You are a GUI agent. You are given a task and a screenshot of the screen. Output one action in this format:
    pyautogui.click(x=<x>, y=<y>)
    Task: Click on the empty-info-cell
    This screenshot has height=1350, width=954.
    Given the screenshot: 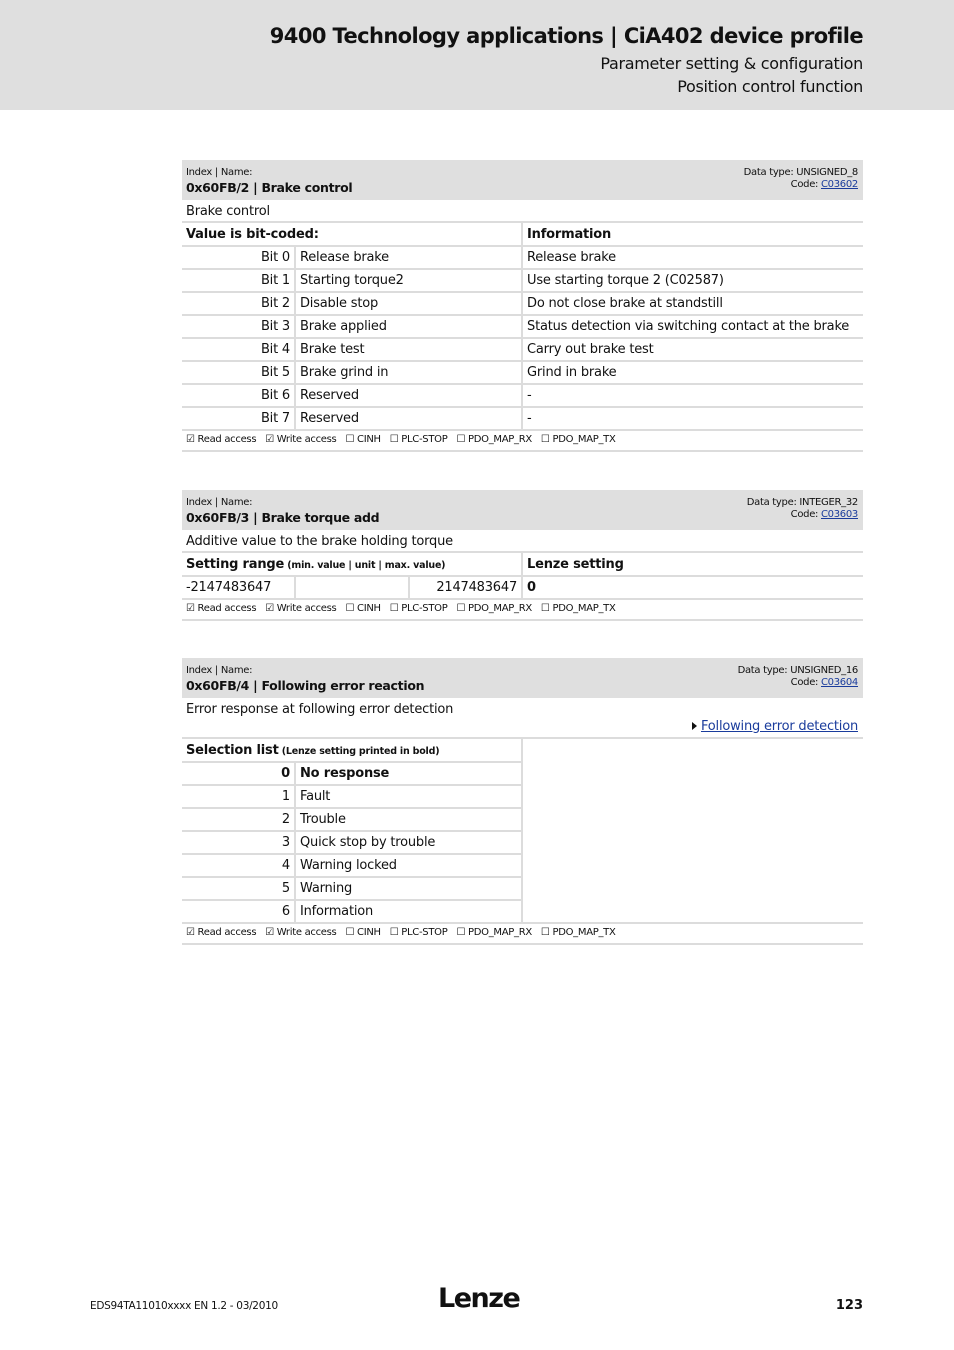 What is the action you would take?
    pyautogui.click(x=693, y=831)
    